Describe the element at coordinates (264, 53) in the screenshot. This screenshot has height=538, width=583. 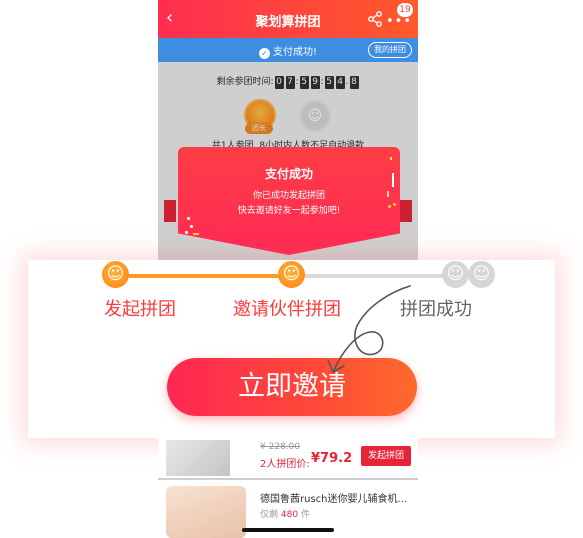
I see `check-icon: ✓` at that location.